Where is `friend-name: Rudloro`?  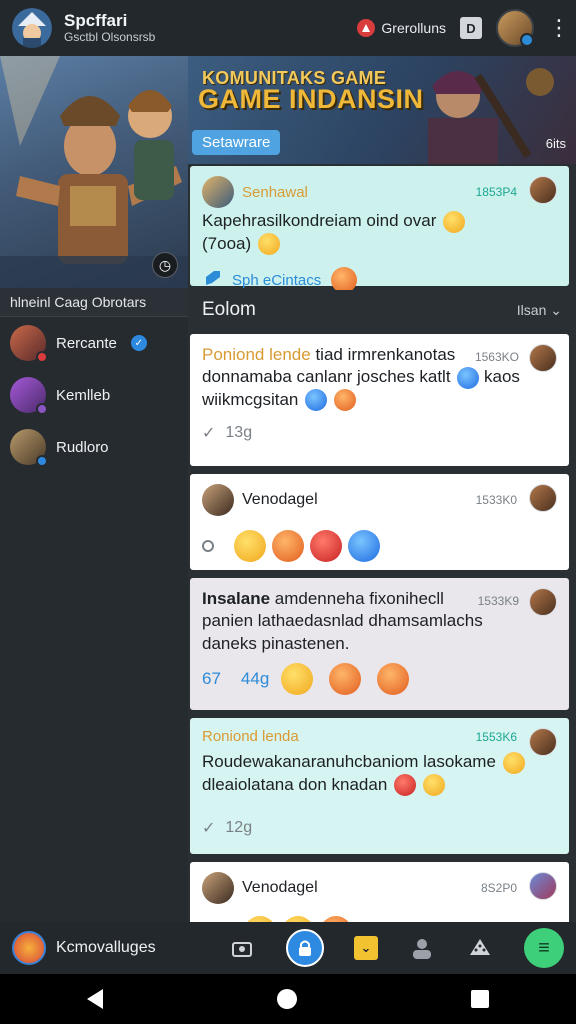 friend-name: Rudloro is located at coordinates (82, 447).